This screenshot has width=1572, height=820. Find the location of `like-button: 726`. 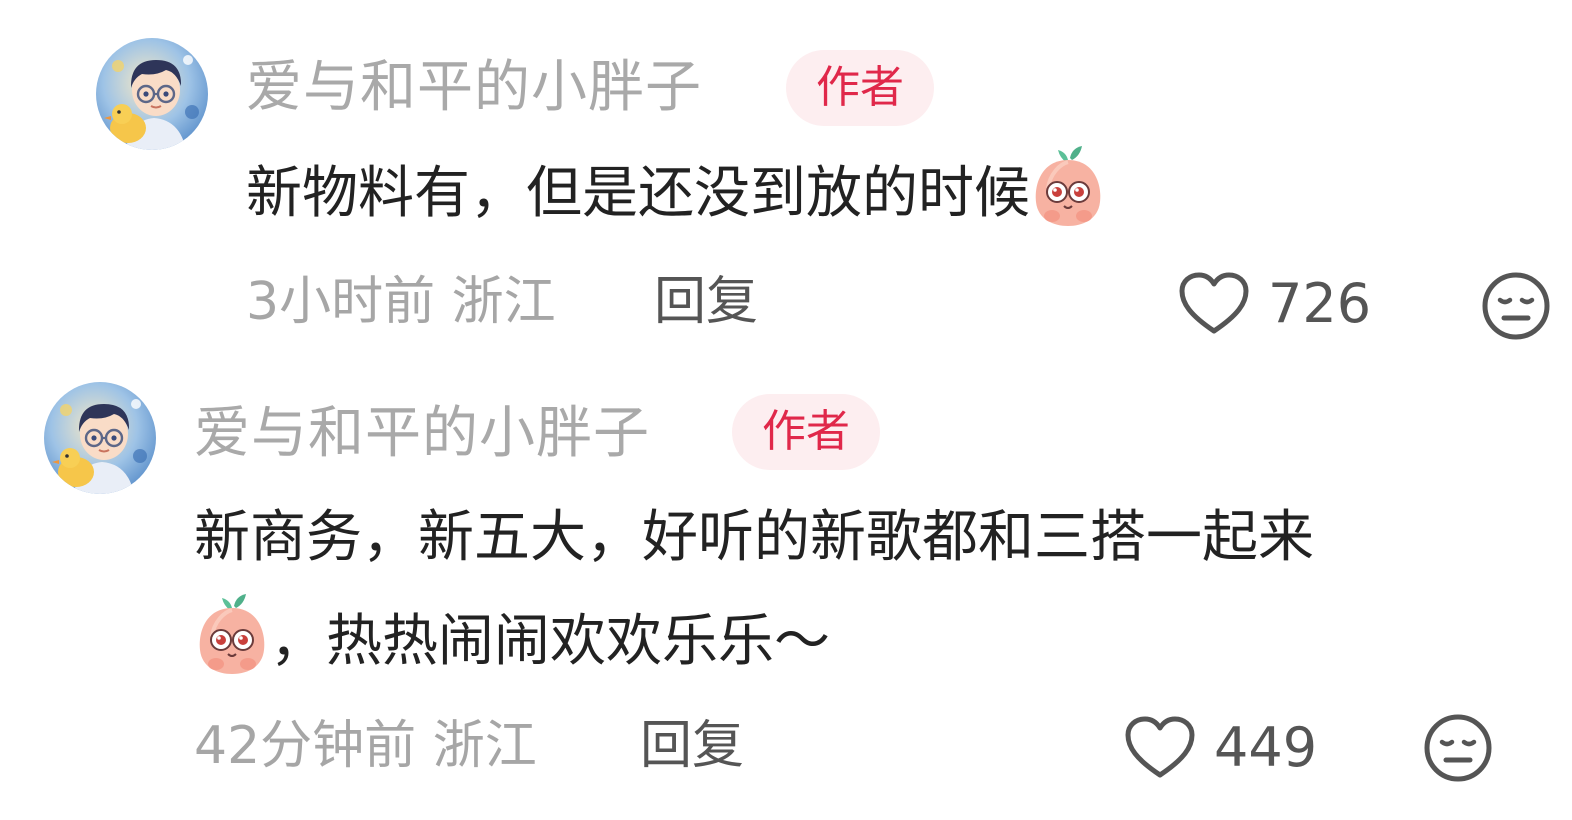

like-button: 726 is located at coordinates (1274, 304).